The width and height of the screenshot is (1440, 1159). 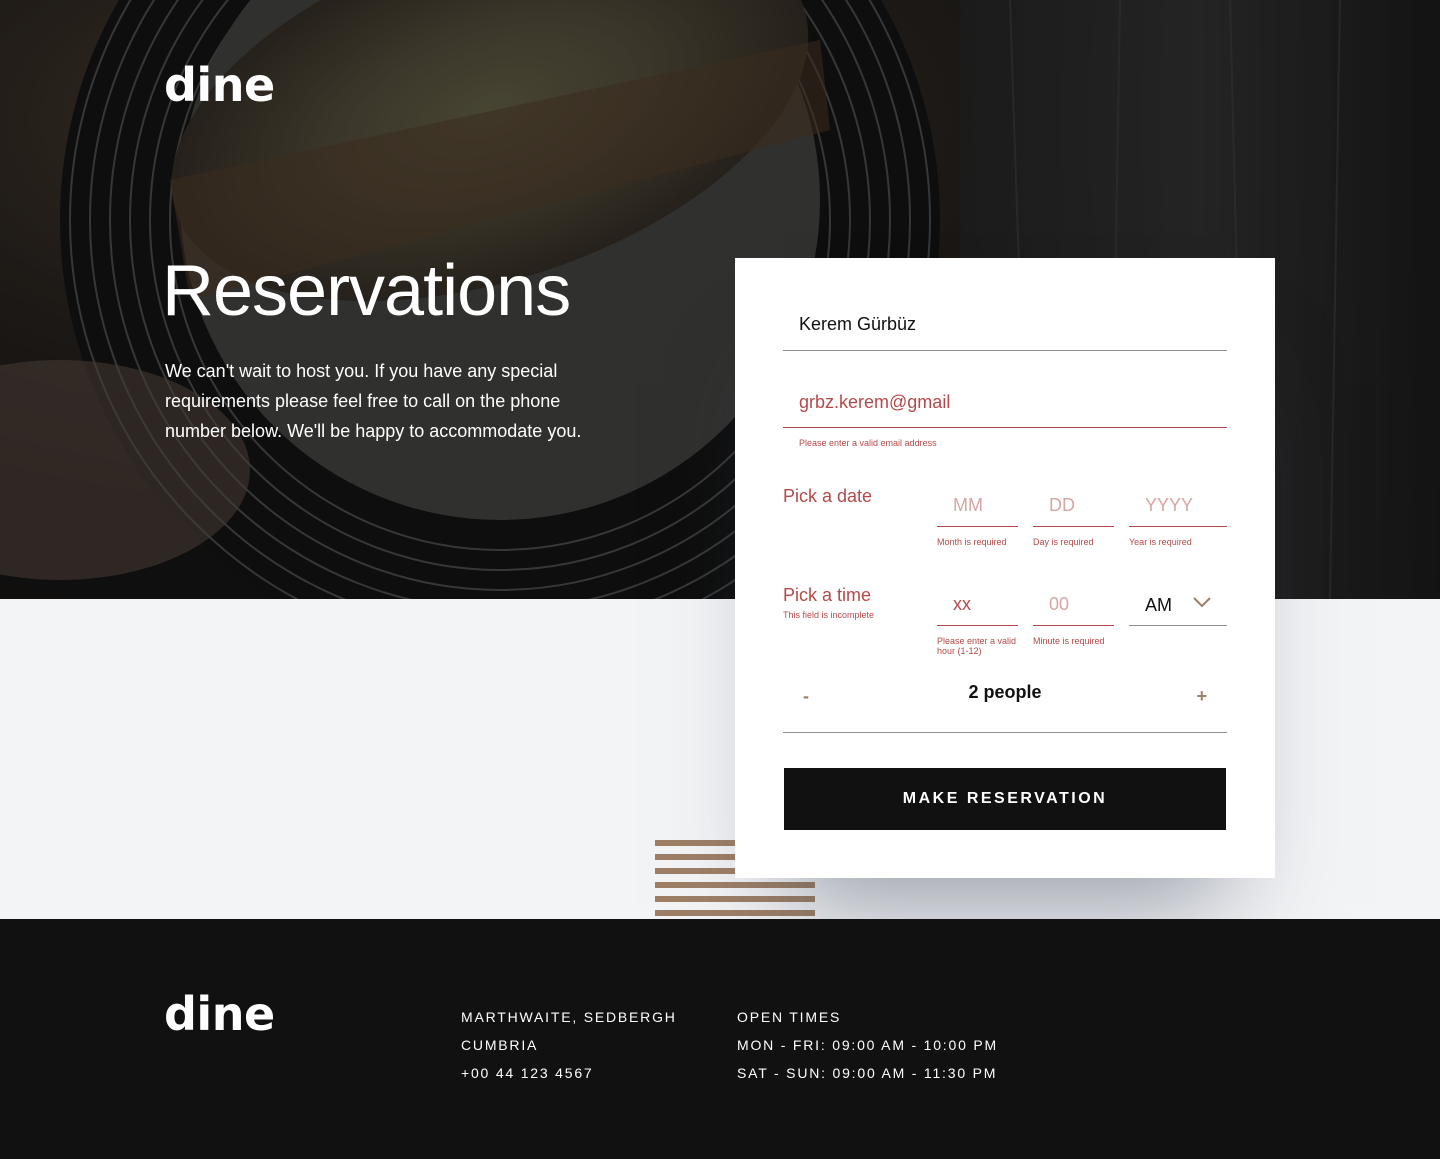 I want to click on page-title: Reservations, so click(x=366, y=291).